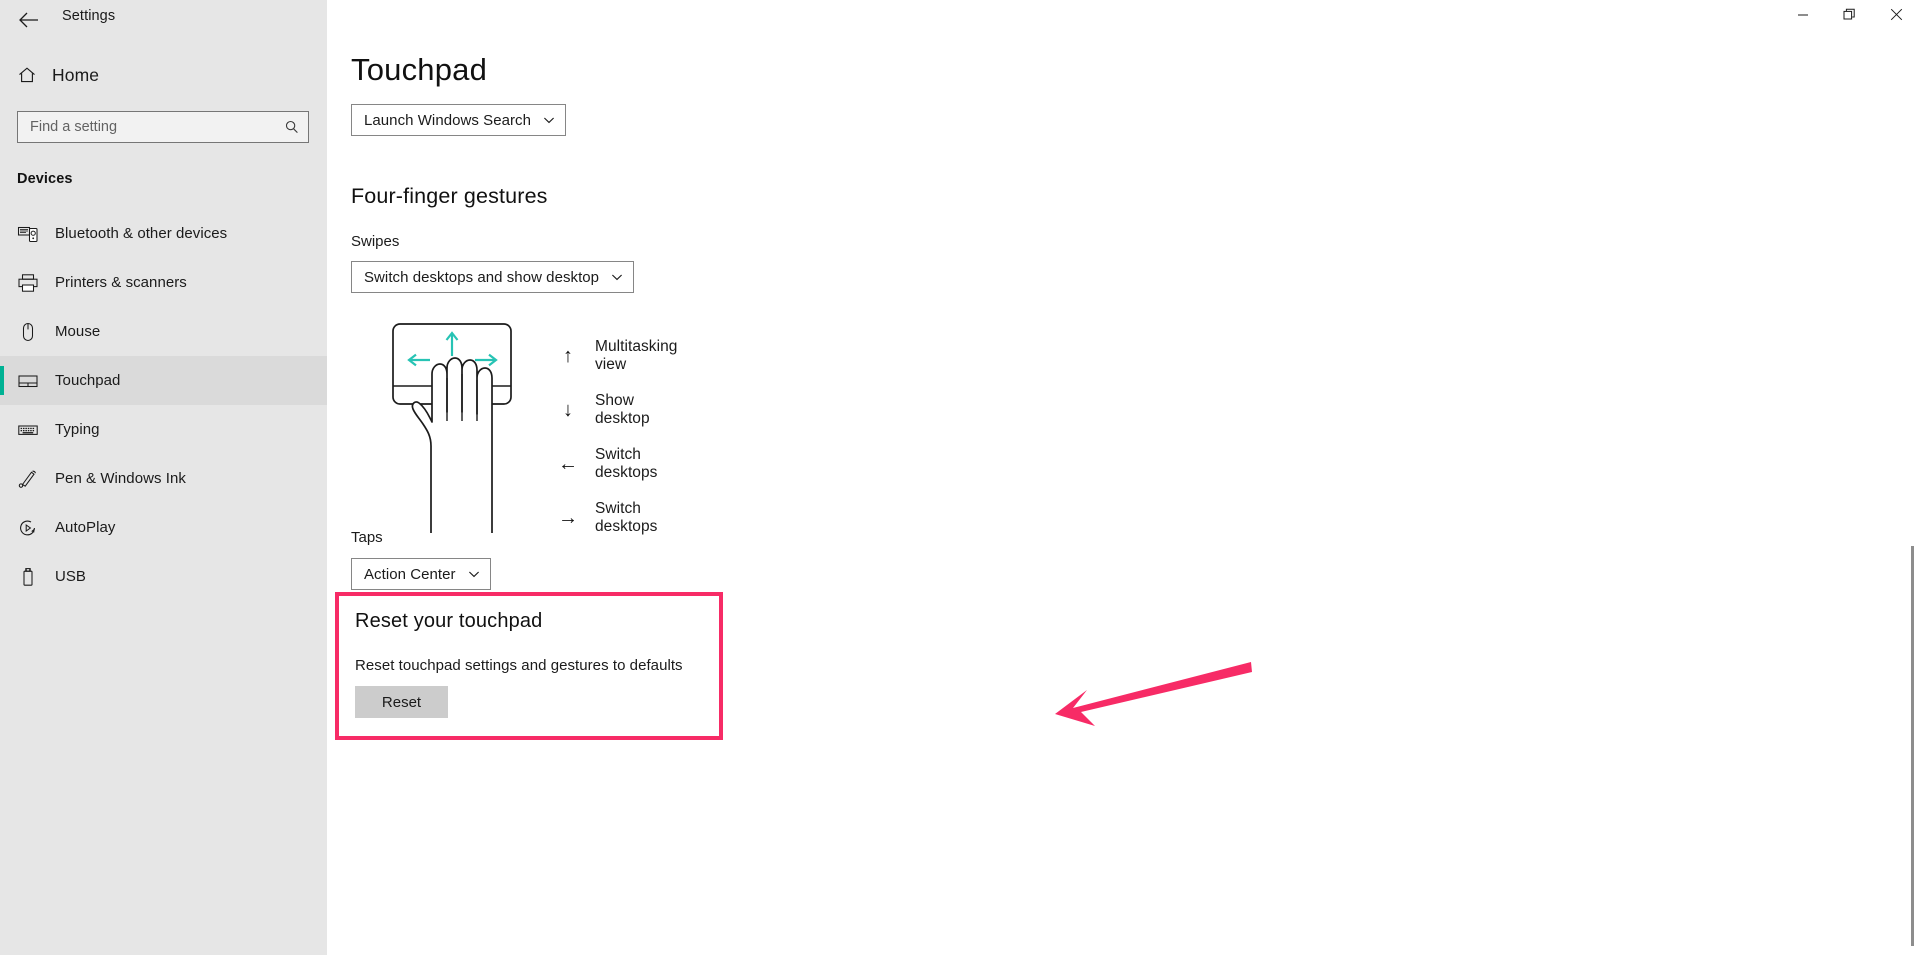 The image size is (1920, 955). Describe the element at coordinates (33, 332) in the screenshot. I see `mouse-icon` at that location.